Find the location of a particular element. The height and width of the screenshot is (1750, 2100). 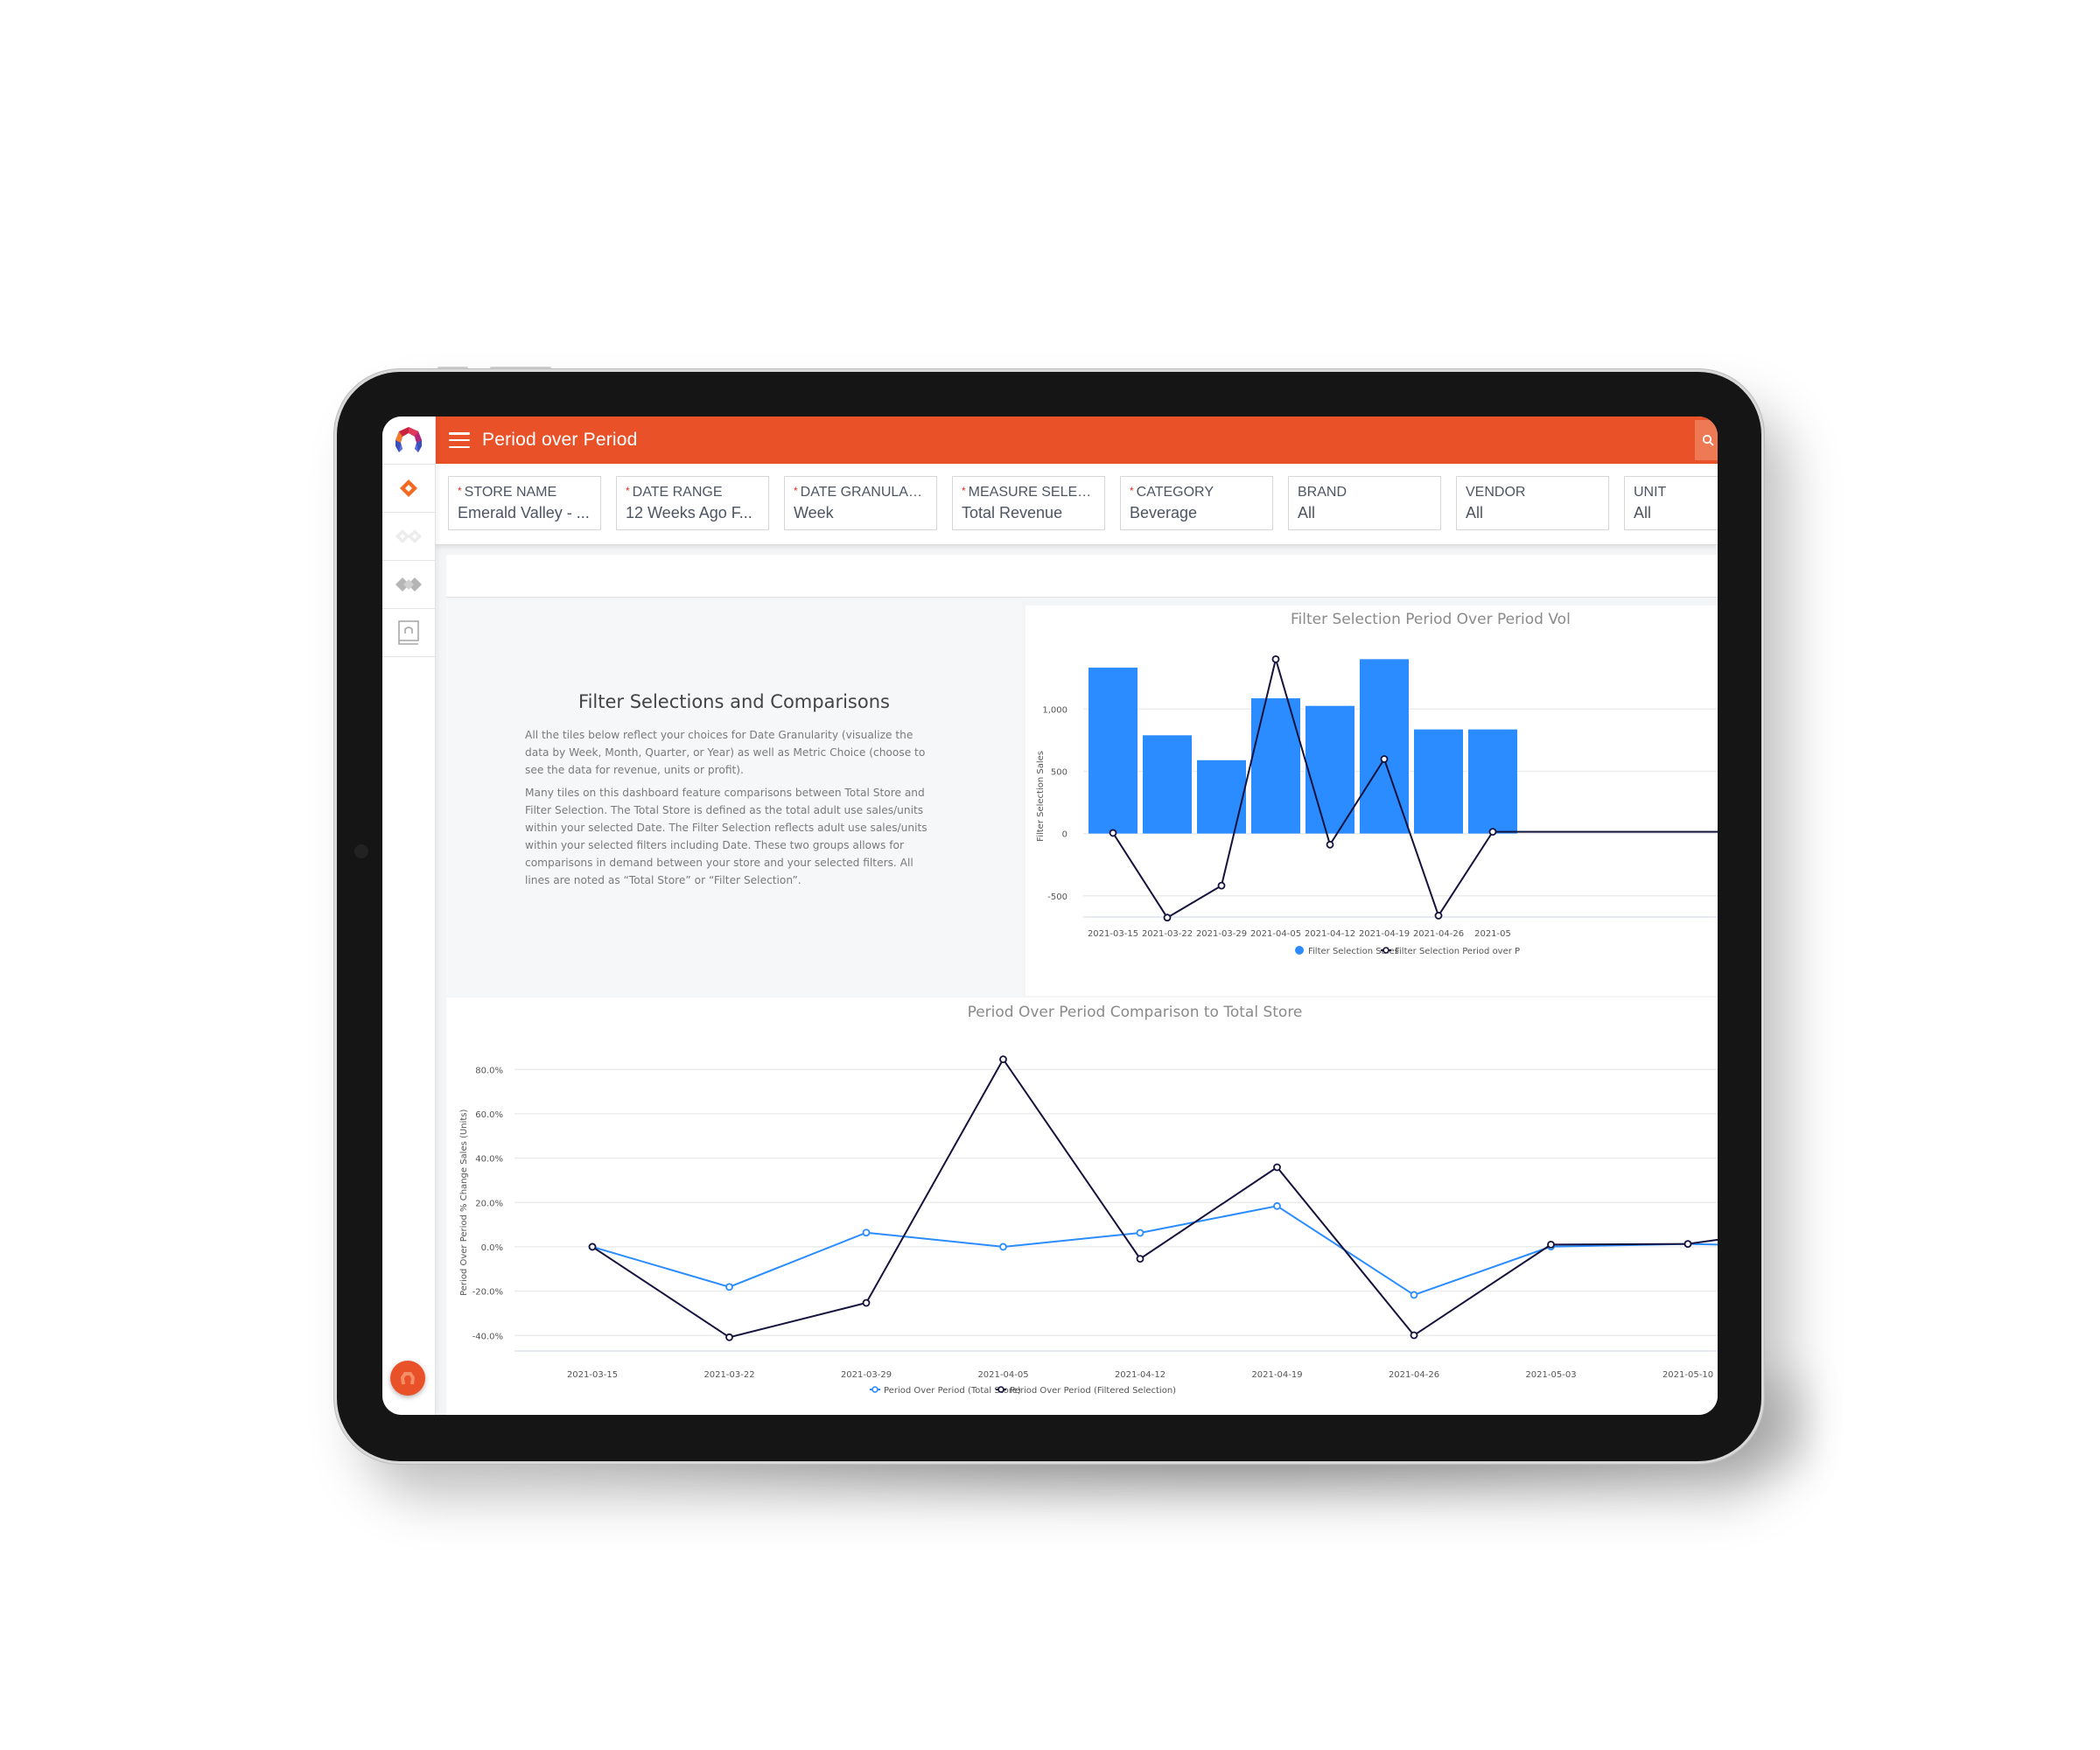

legend-label: Filter Selection Period over P is located at coordinates (1457, 951).